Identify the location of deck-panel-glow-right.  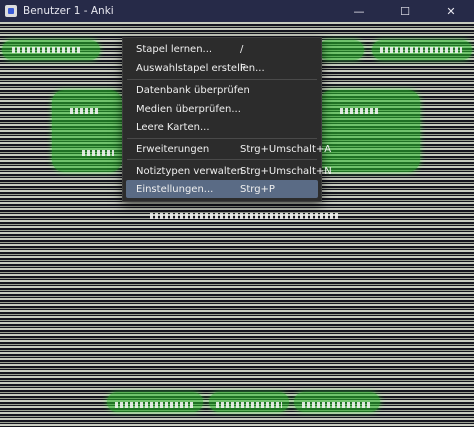
(370, 131).